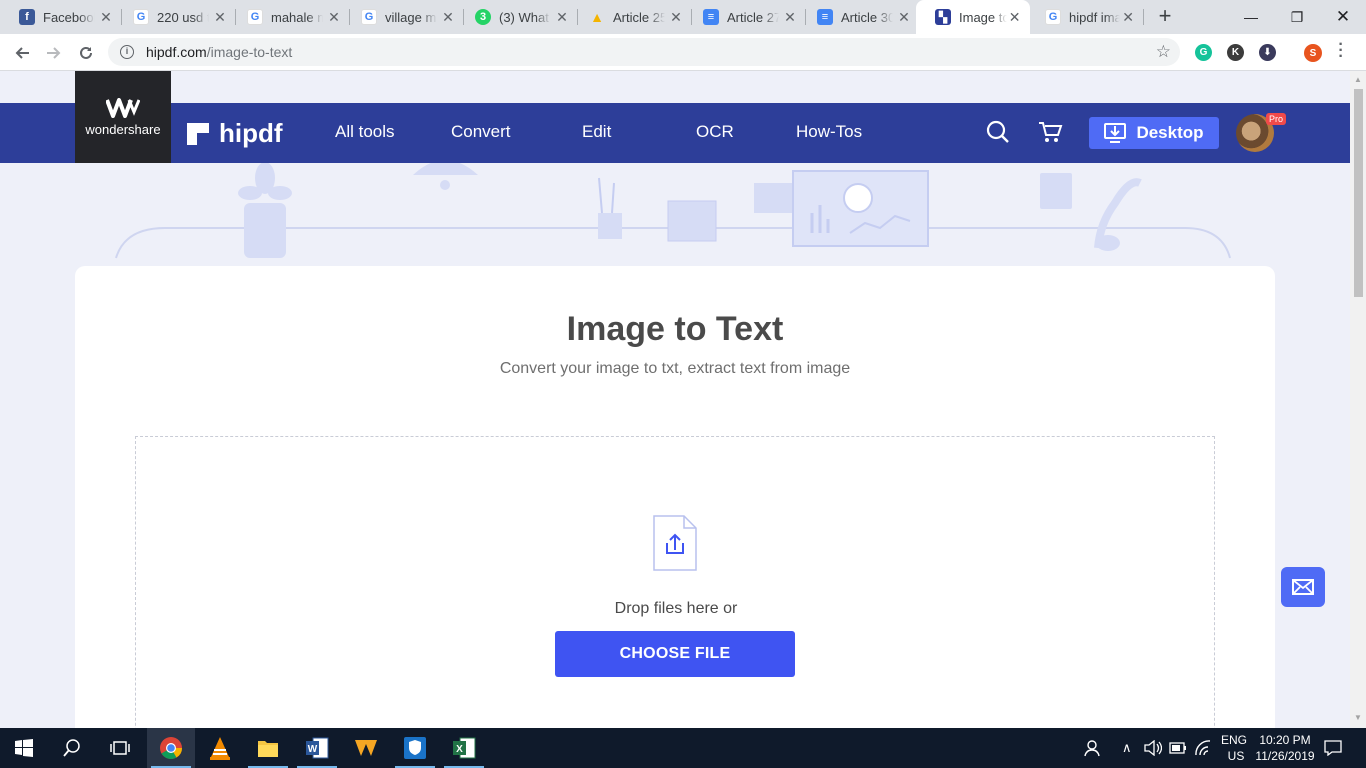  I want to click on desktop-label: Desktop, so click(1170, 132).